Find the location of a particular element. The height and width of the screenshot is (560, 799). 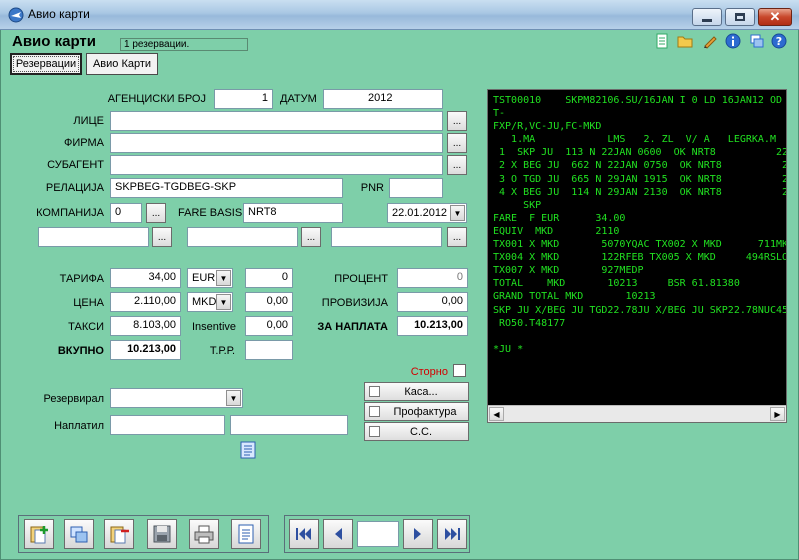

scroll-right-icon: ▶ is located at coordinates (777, 414).